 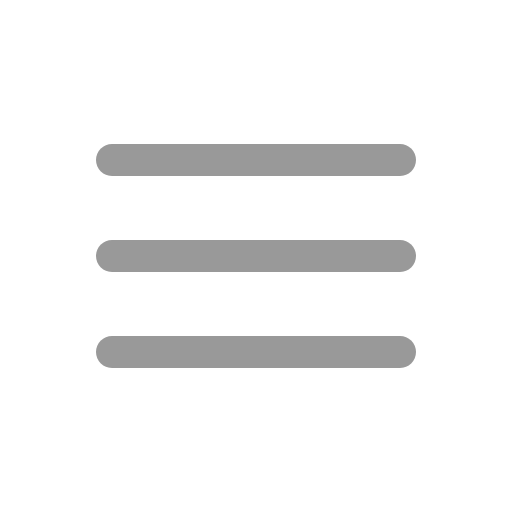 What do you see at coordinates (256, 352) in the screenshot?
I see `menu-bar-bottom` at bounding box center [256, 352].